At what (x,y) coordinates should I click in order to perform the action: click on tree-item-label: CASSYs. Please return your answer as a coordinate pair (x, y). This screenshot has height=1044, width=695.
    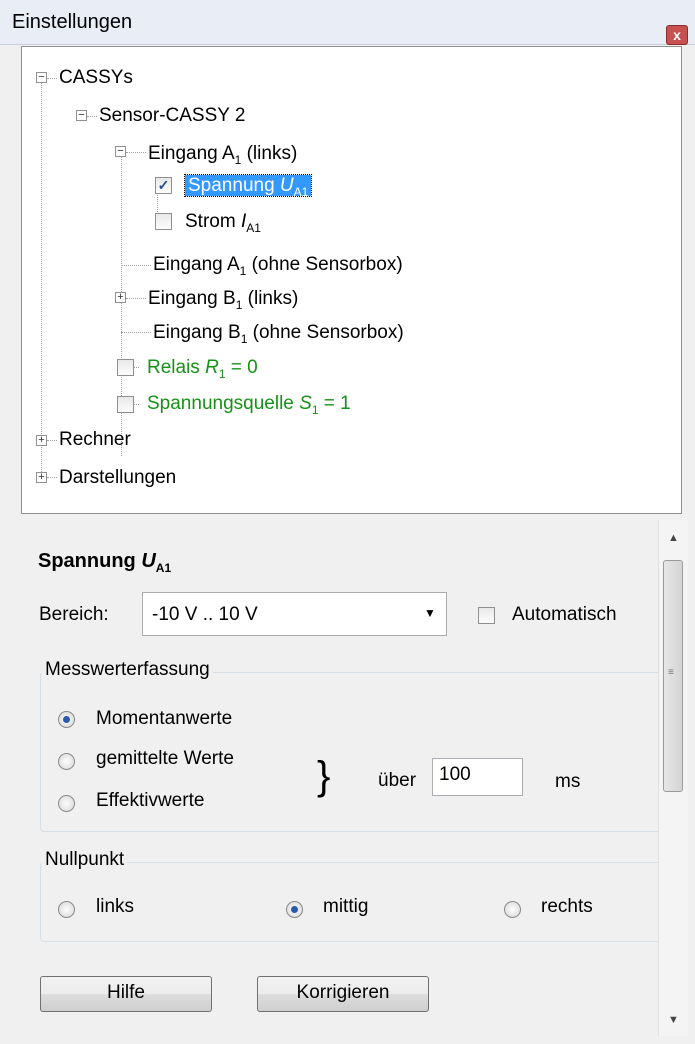
    Looking at the image, I should click on (96, 77).